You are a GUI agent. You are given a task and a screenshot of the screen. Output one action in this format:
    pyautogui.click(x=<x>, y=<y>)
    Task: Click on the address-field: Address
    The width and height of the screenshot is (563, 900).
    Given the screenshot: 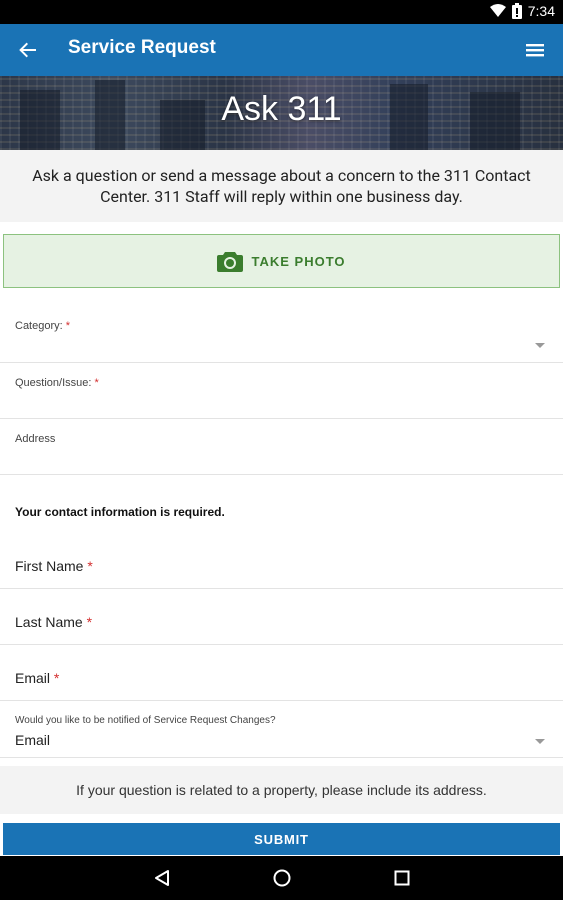 What is the action you would take?
    pyautogui.click(x=281, y=447)
    